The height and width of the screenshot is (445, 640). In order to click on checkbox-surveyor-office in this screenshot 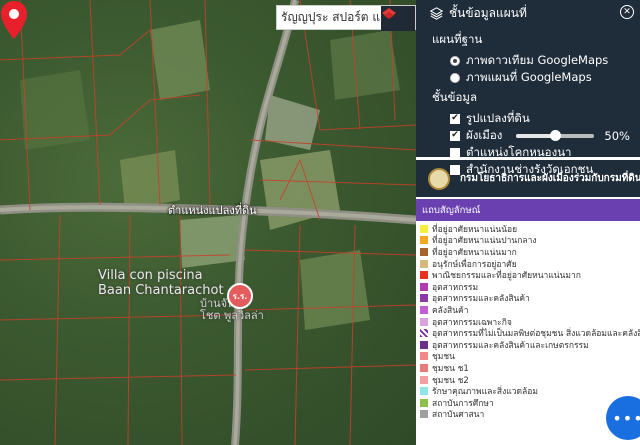, I will do `click(455, 169)`.